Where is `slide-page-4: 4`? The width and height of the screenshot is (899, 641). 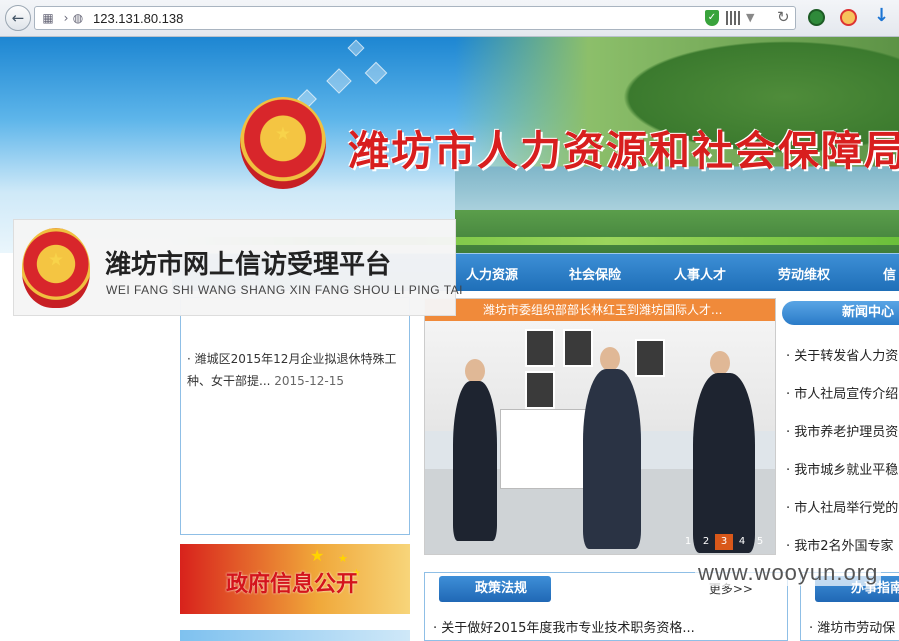 slide-page-4: 4 is located at coordinates (742, 542).